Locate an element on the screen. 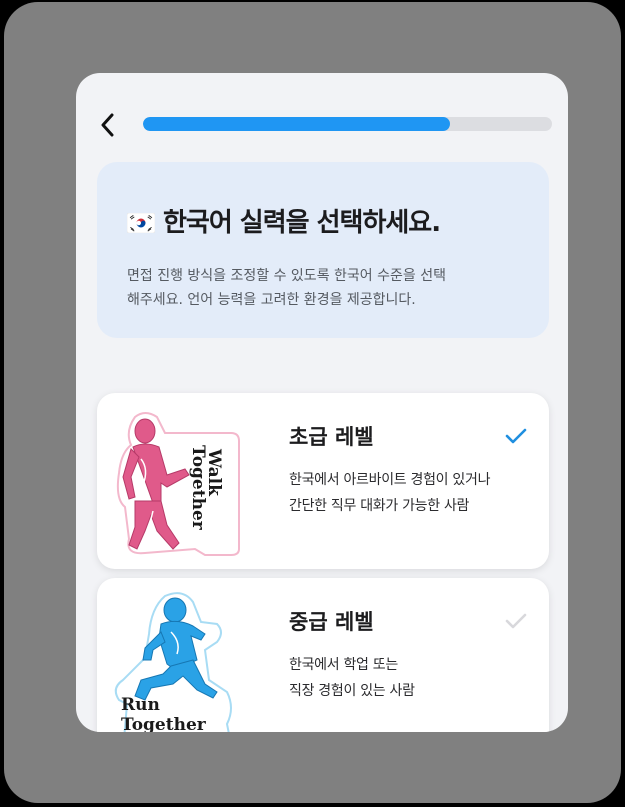 The image size is (625, 807). level-description-line: 한국에서 아르바이트 경험이 있거나 is located at coordinates (390, 480).